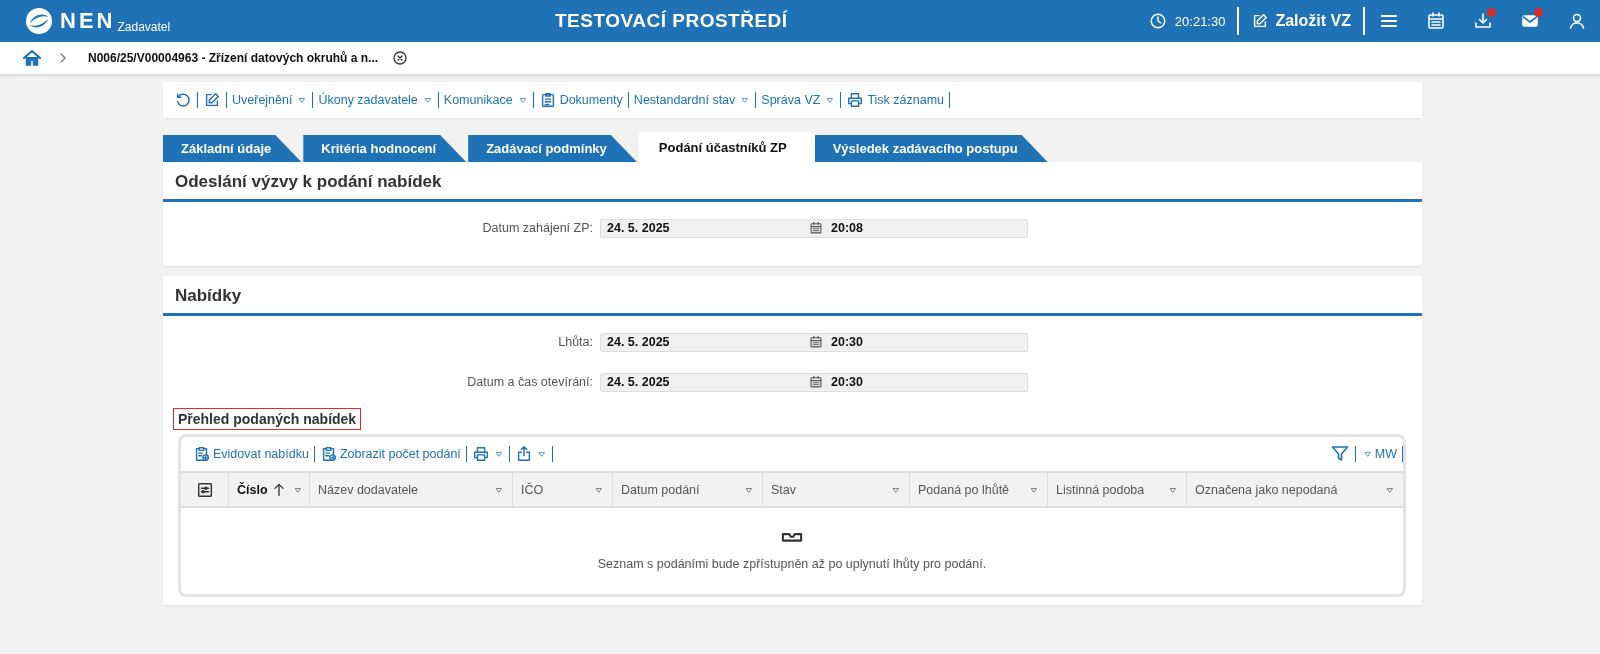 Image resolution: width=1600 pixels, height=654 pixels. What do you see at coordinates (1200, 21) in the screenshot?
I see `clock-time: 20:21:30` at bounding box center [1200, 21].